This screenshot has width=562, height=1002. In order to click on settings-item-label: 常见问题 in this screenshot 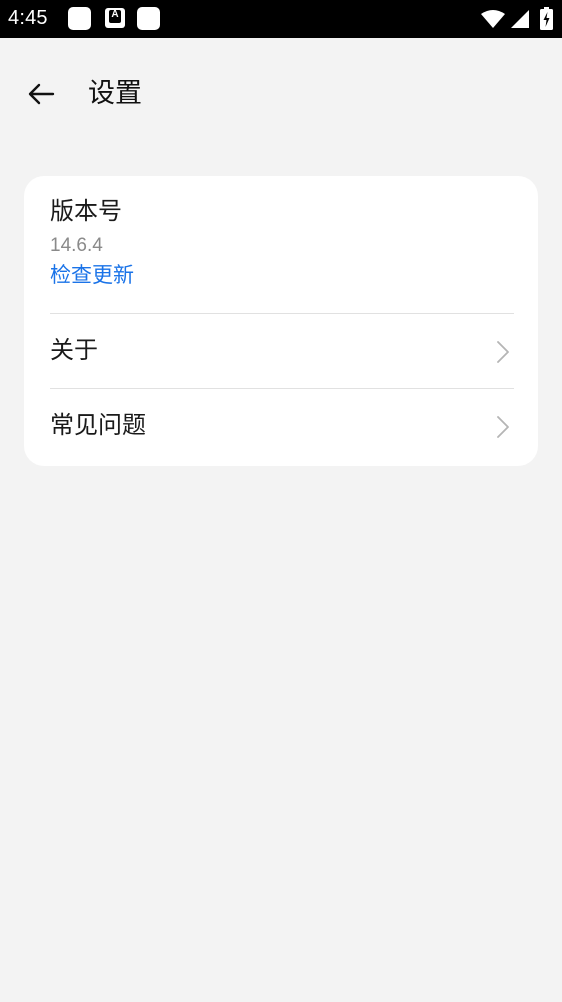, I will do `click(98, 425)`.